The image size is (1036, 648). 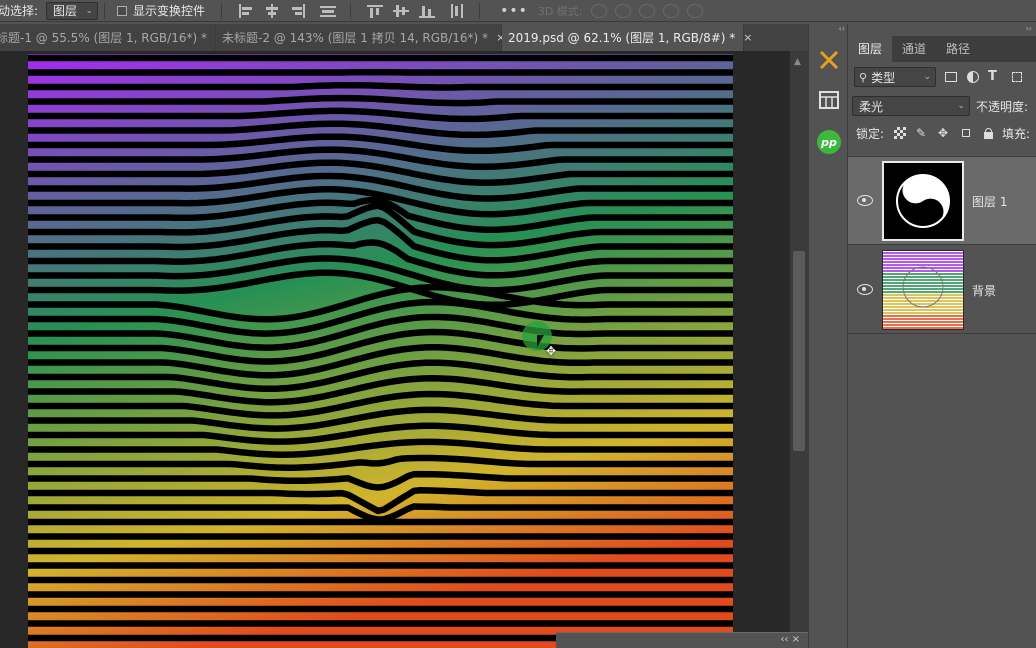 I want to click on lock-all-icon, so click(x=988, y=133).